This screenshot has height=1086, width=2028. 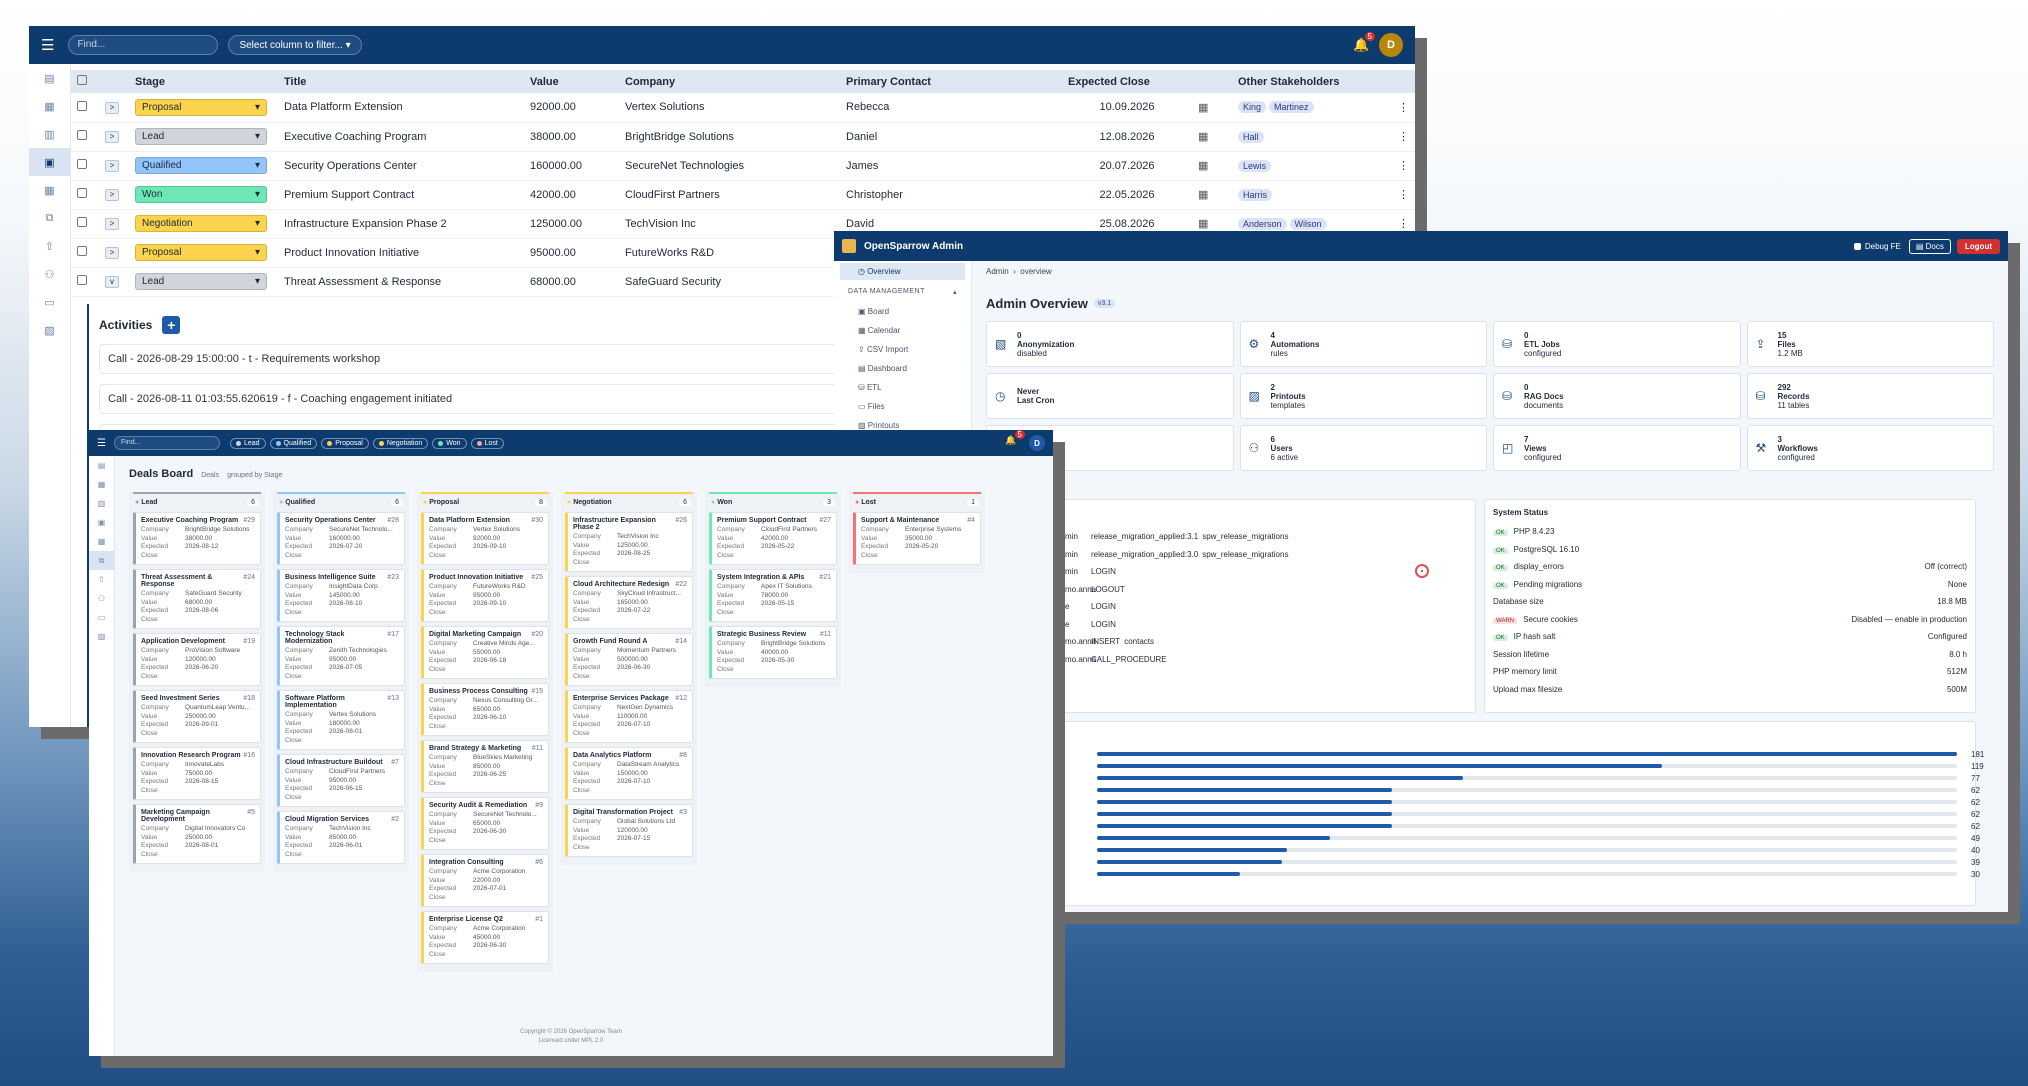 What do you see at coordinates (1037, 443) in the screenshot?
I see `board-avatar: D` at bounding box center [1037, 443].